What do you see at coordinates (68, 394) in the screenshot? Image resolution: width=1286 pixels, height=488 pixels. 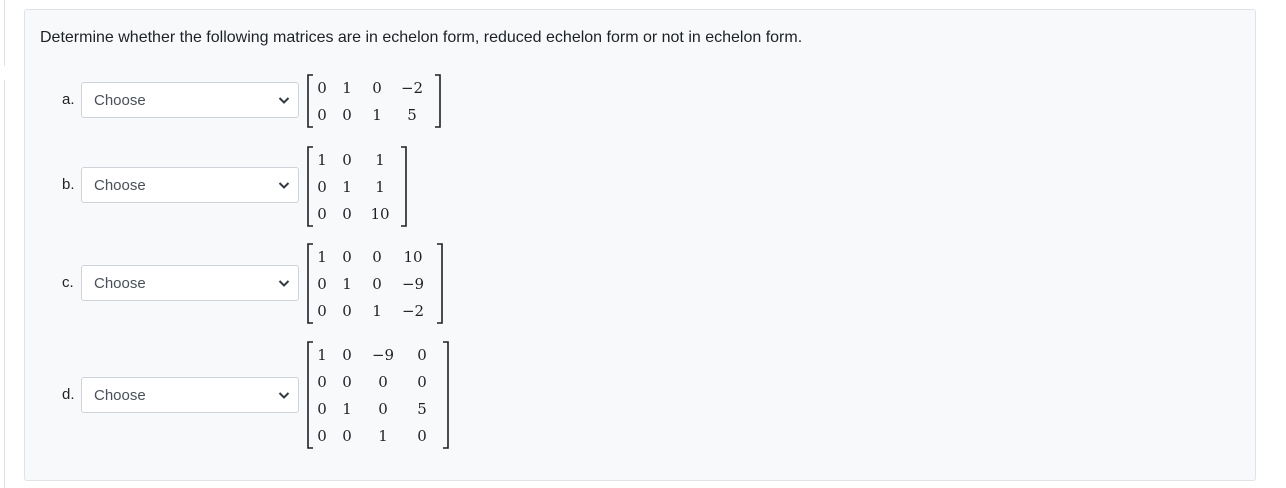 I see `item-letter: d.` at bounding box center [68, 394].